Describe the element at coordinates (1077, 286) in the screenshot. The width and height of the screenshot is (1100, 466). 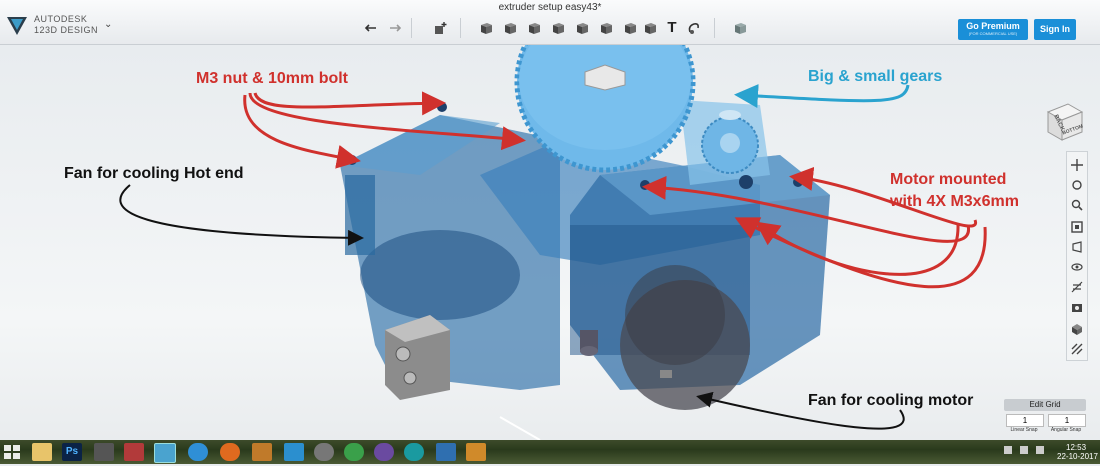
I see `hide-icon` at that location.